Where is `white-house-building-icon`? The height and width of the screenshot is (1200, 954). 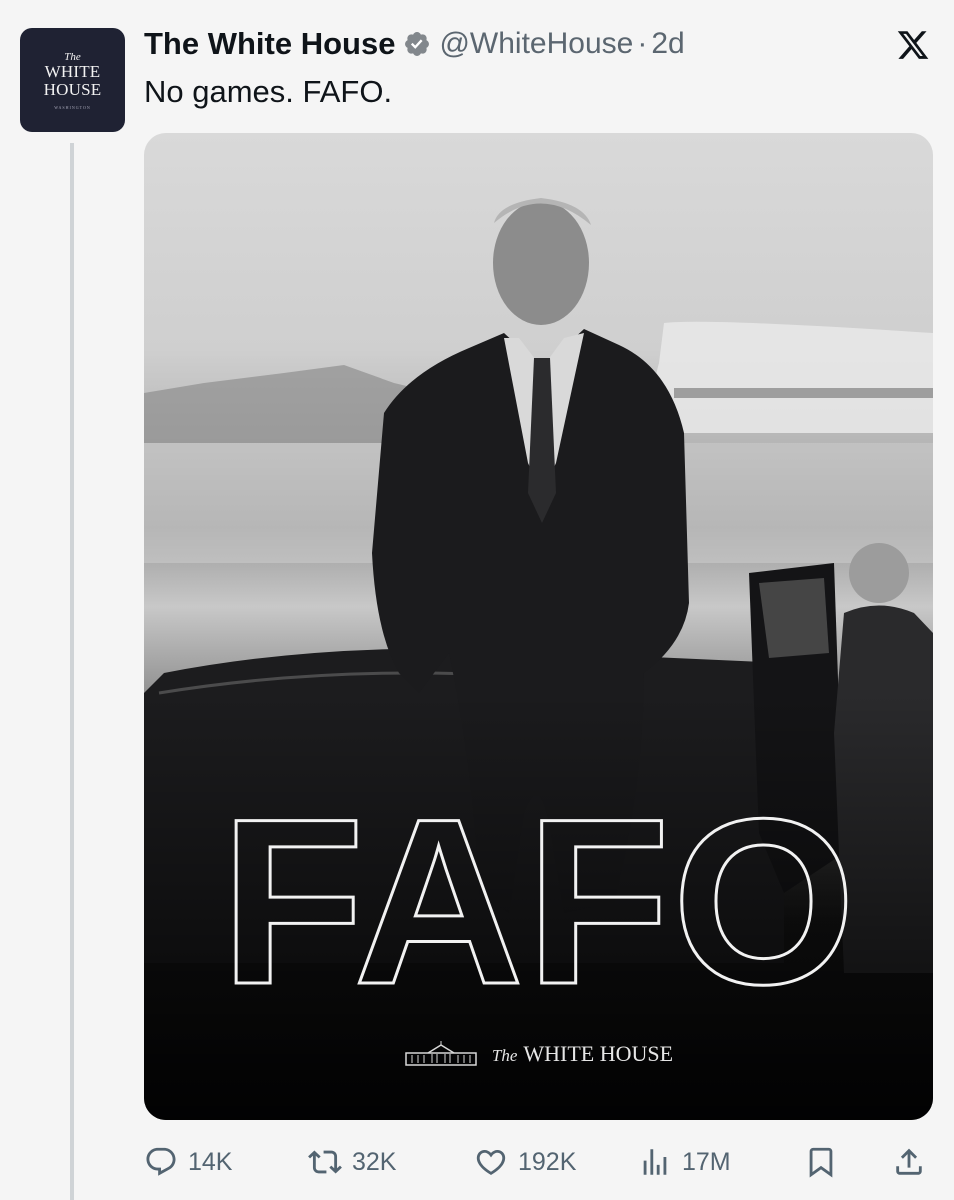 white-house-building-icon is located at coordinates (441, 1053).